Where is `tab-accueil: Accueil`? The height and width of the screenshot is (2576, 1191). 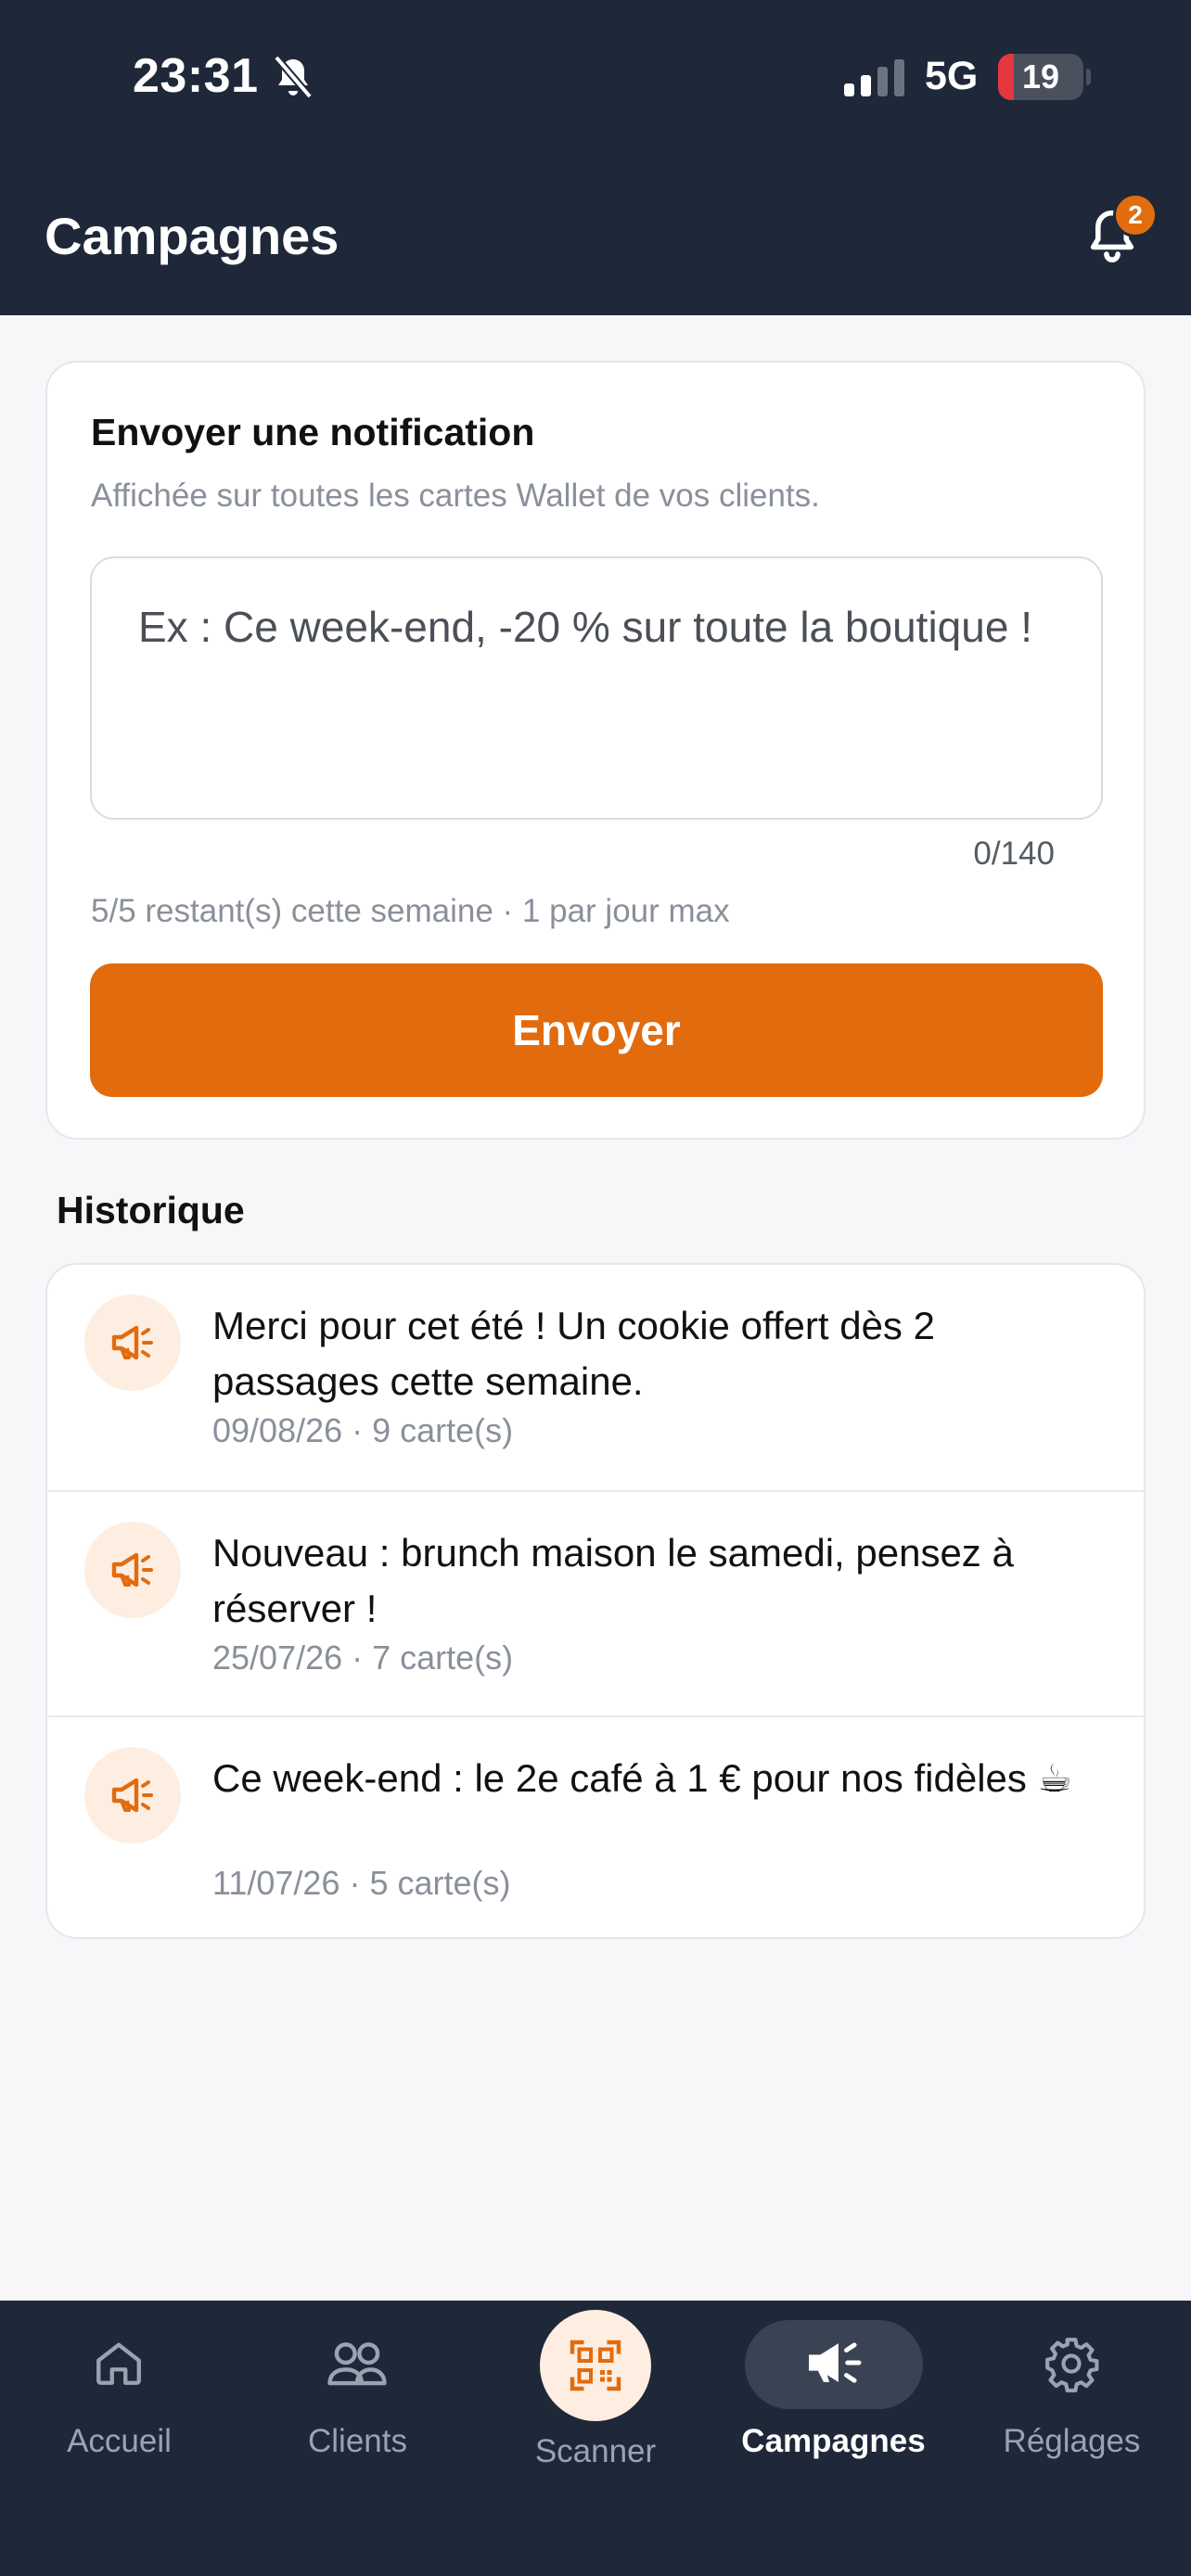 tab-accueil: Accueil is located at coordinates (119, 2393).